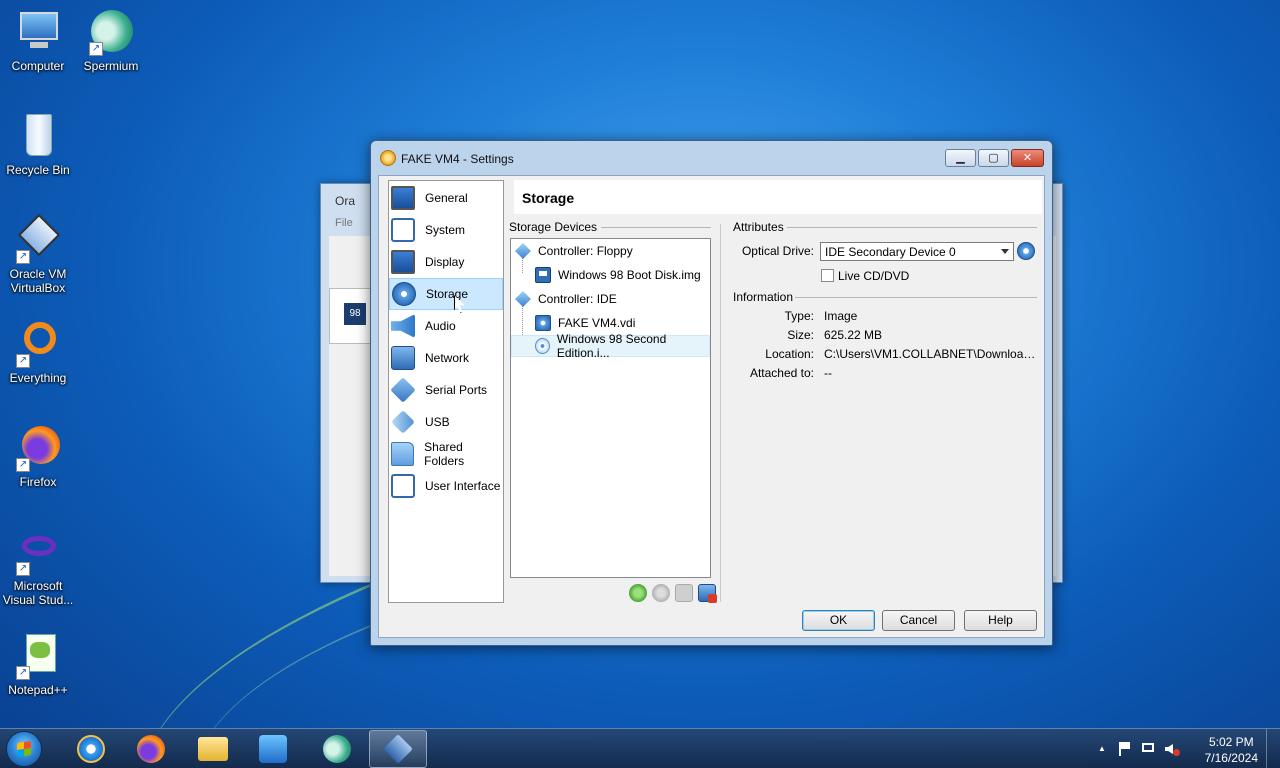 The width and height of the screenshot is (1280, 768). I want to click on optical-disc-icon, so click(542, 346).